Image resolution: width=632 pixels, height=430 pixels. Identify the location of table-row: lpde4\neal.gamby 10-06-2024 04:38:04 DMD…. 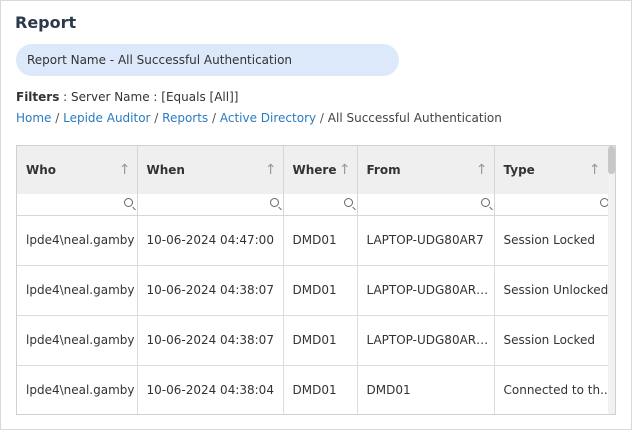
(315, 389).